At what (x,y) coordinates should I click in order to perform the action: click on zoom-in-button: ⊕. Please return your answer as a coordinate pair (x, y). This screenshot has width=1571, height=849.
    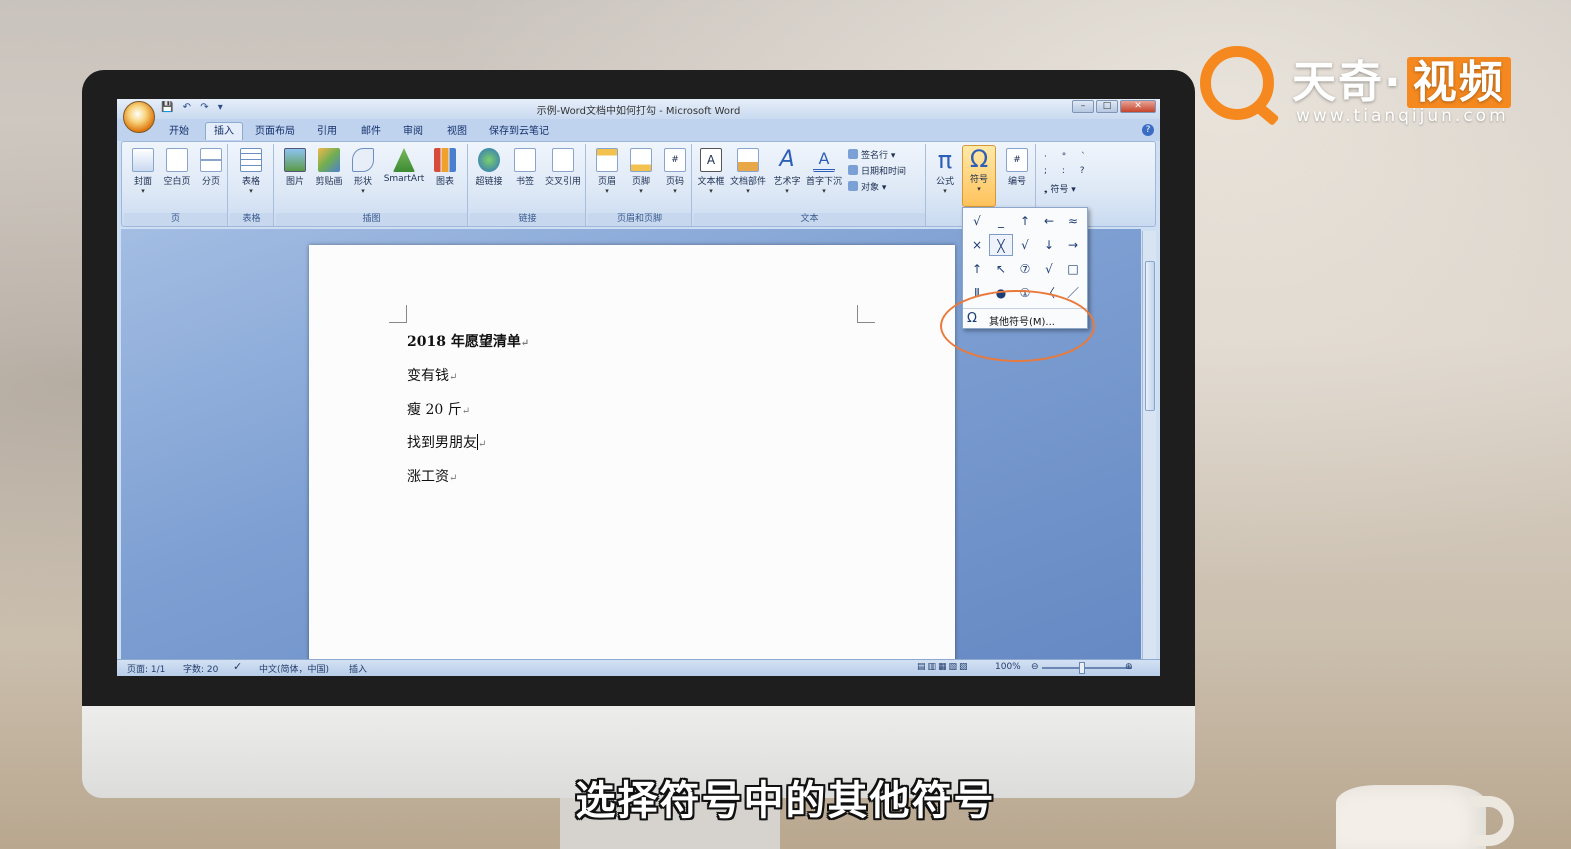
    Looking at the image, I should click on (1129, 667).